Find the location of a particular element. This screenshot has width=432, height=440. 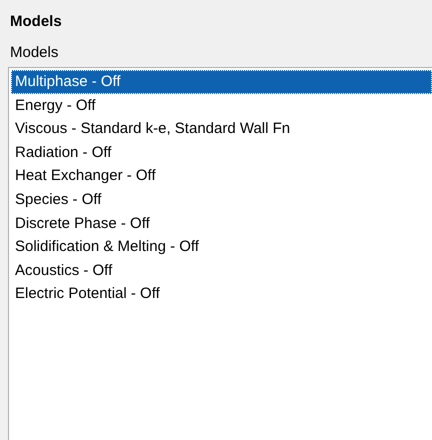

list-item: Solidification & Melting - Off is located at coordinates (221, 247).